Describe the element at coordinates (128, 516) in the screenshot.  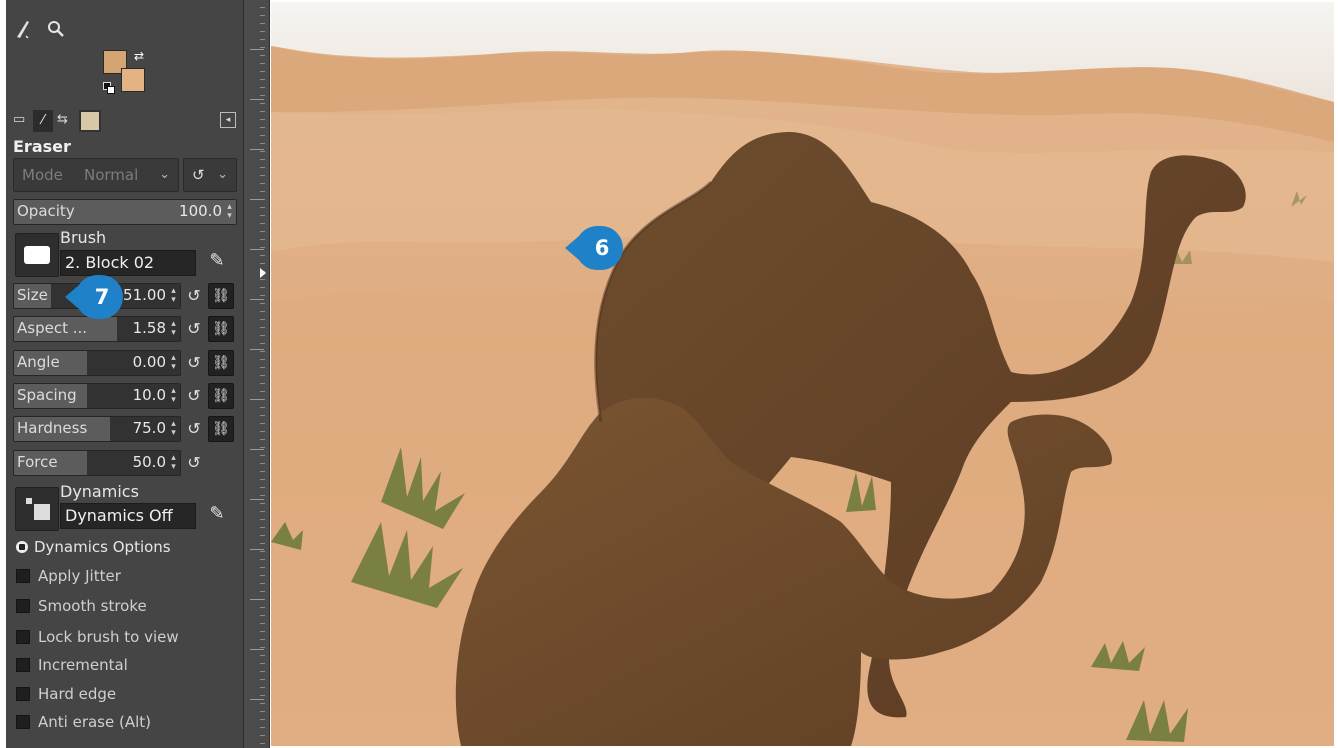
I see `dynamics-name-field: Dynamics Off` at that location.